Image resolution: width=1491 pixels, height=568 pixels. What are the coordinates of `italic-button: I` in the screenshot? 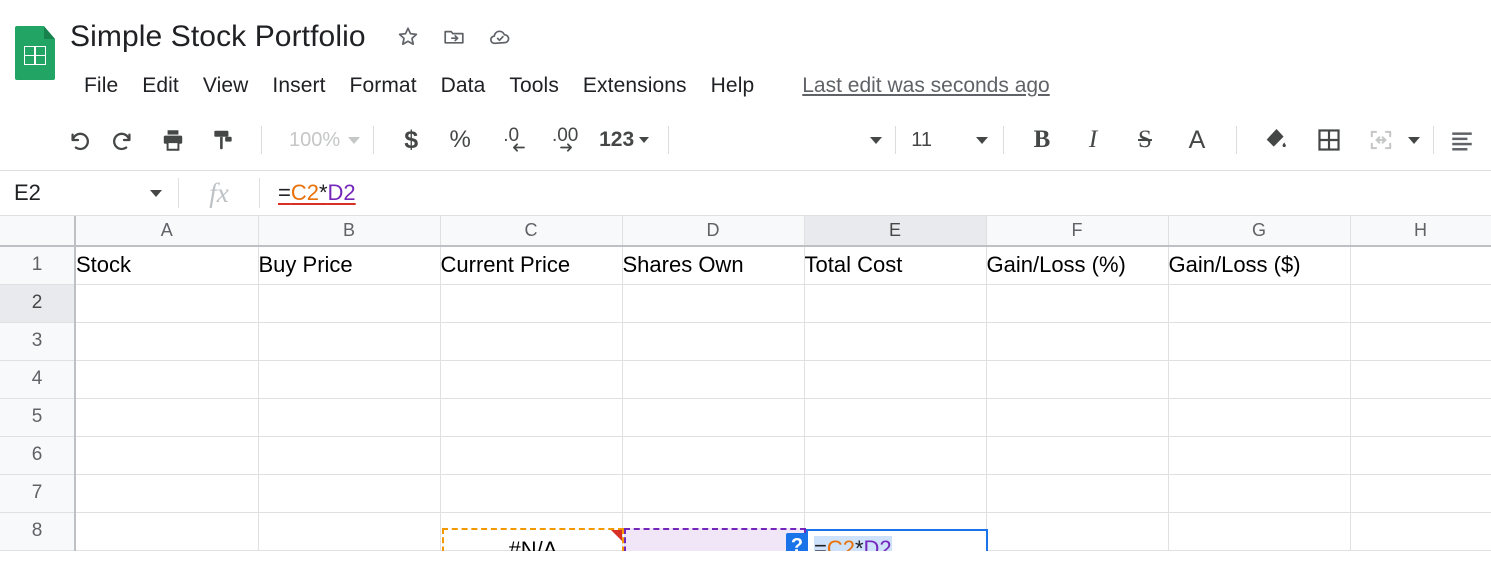 It's located at (1093, 140).